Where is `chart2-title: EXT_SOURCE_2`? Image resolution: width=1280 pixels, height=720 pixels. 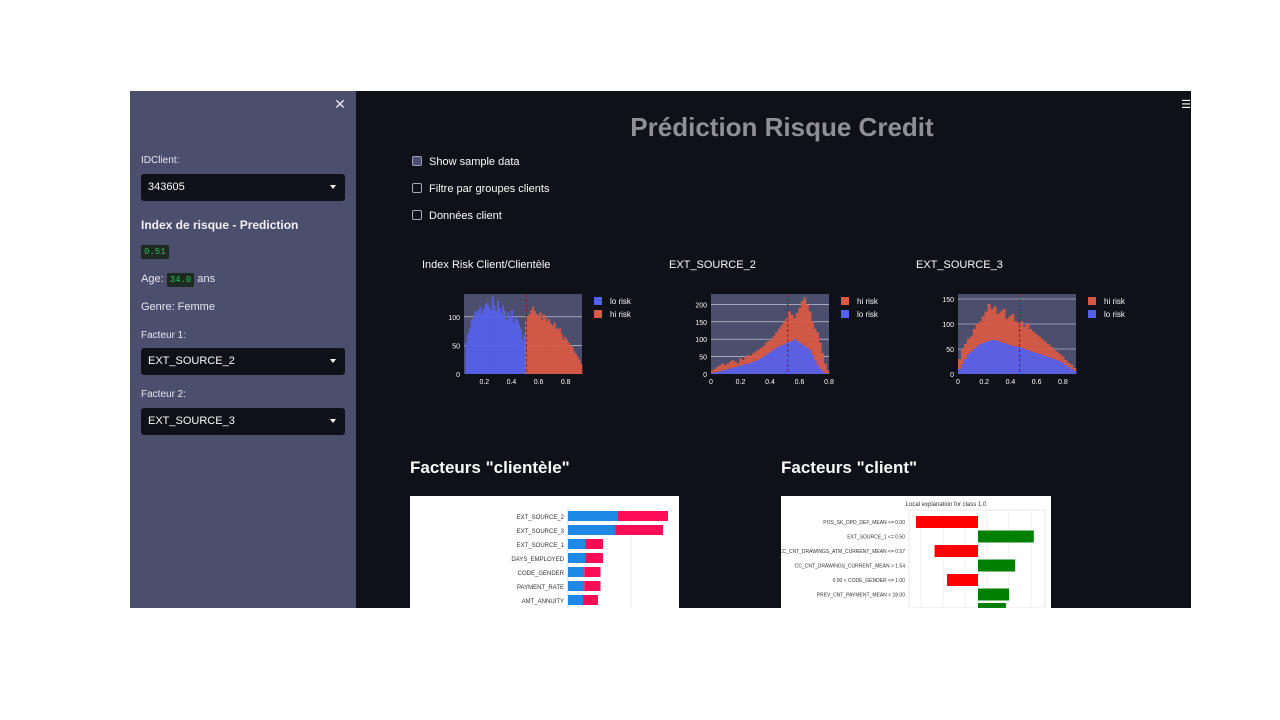
chart2-title: EXT_SOURCE_2 is located at coordinates (712, 265).